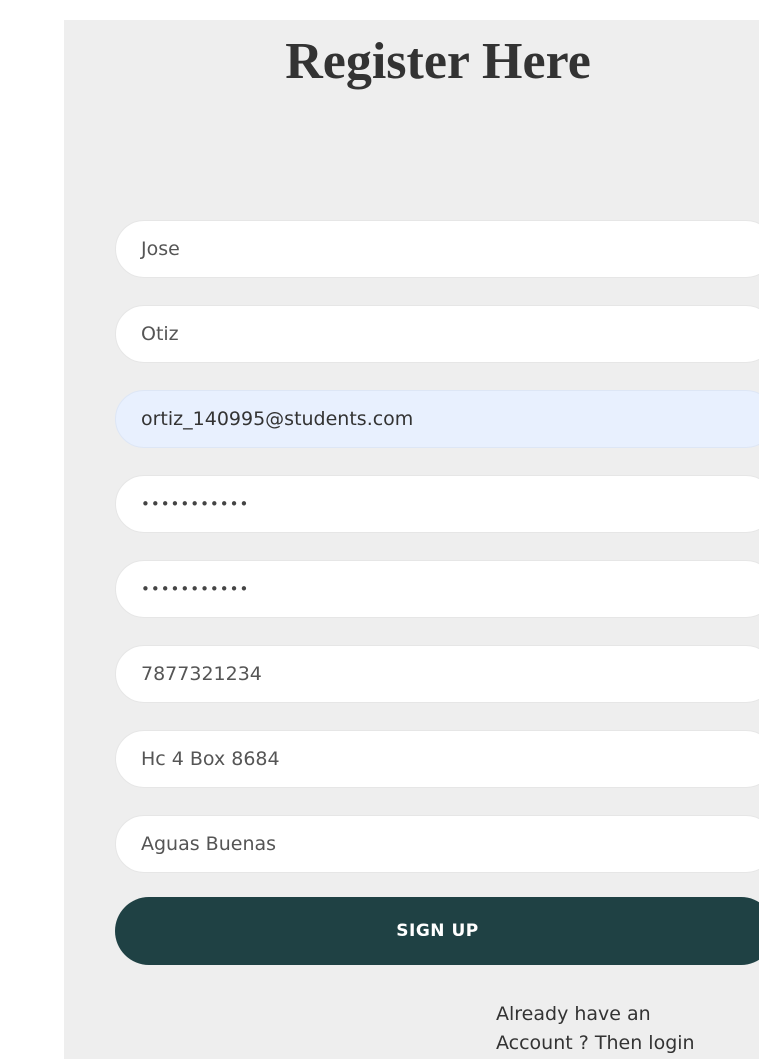 Image resolution: width=759 pixels, height=1059 pixels. Describe the element at coordinates (437, 759) in the screenshot. I see `address-input: Hc 4 Box 8684` at that location.